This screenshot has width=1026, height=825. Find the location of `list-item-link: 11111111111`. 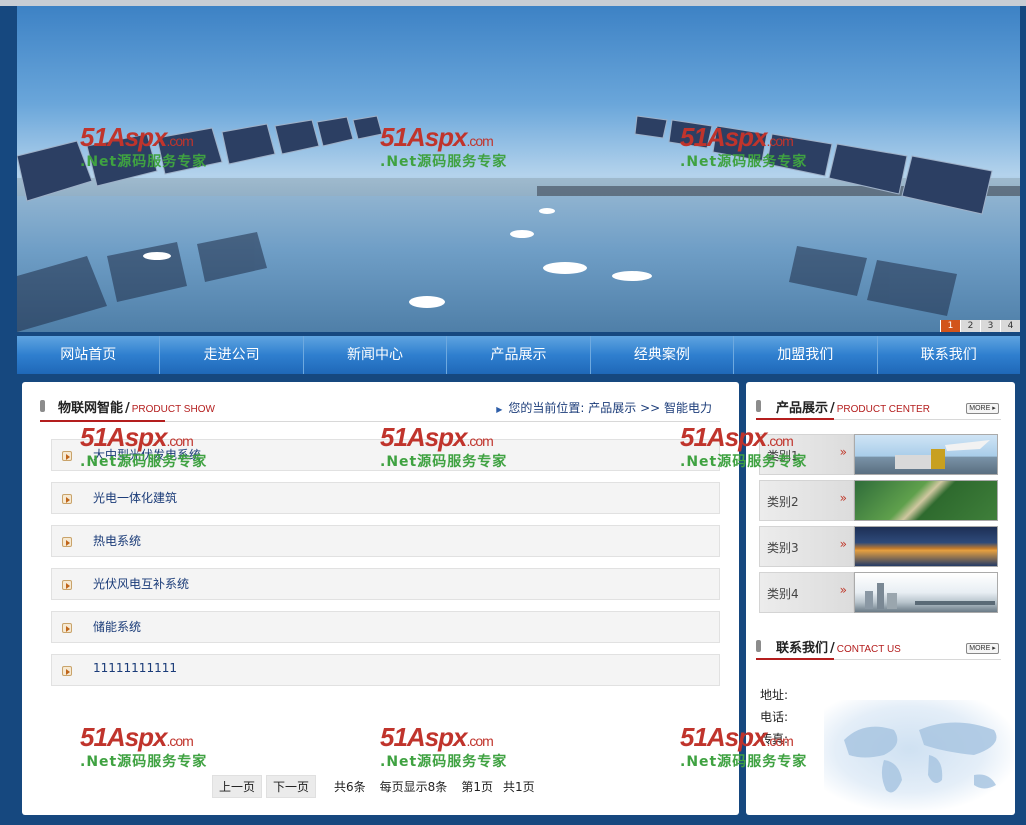

list-item-link: 11111111111 is located at coordinates (135, 668).